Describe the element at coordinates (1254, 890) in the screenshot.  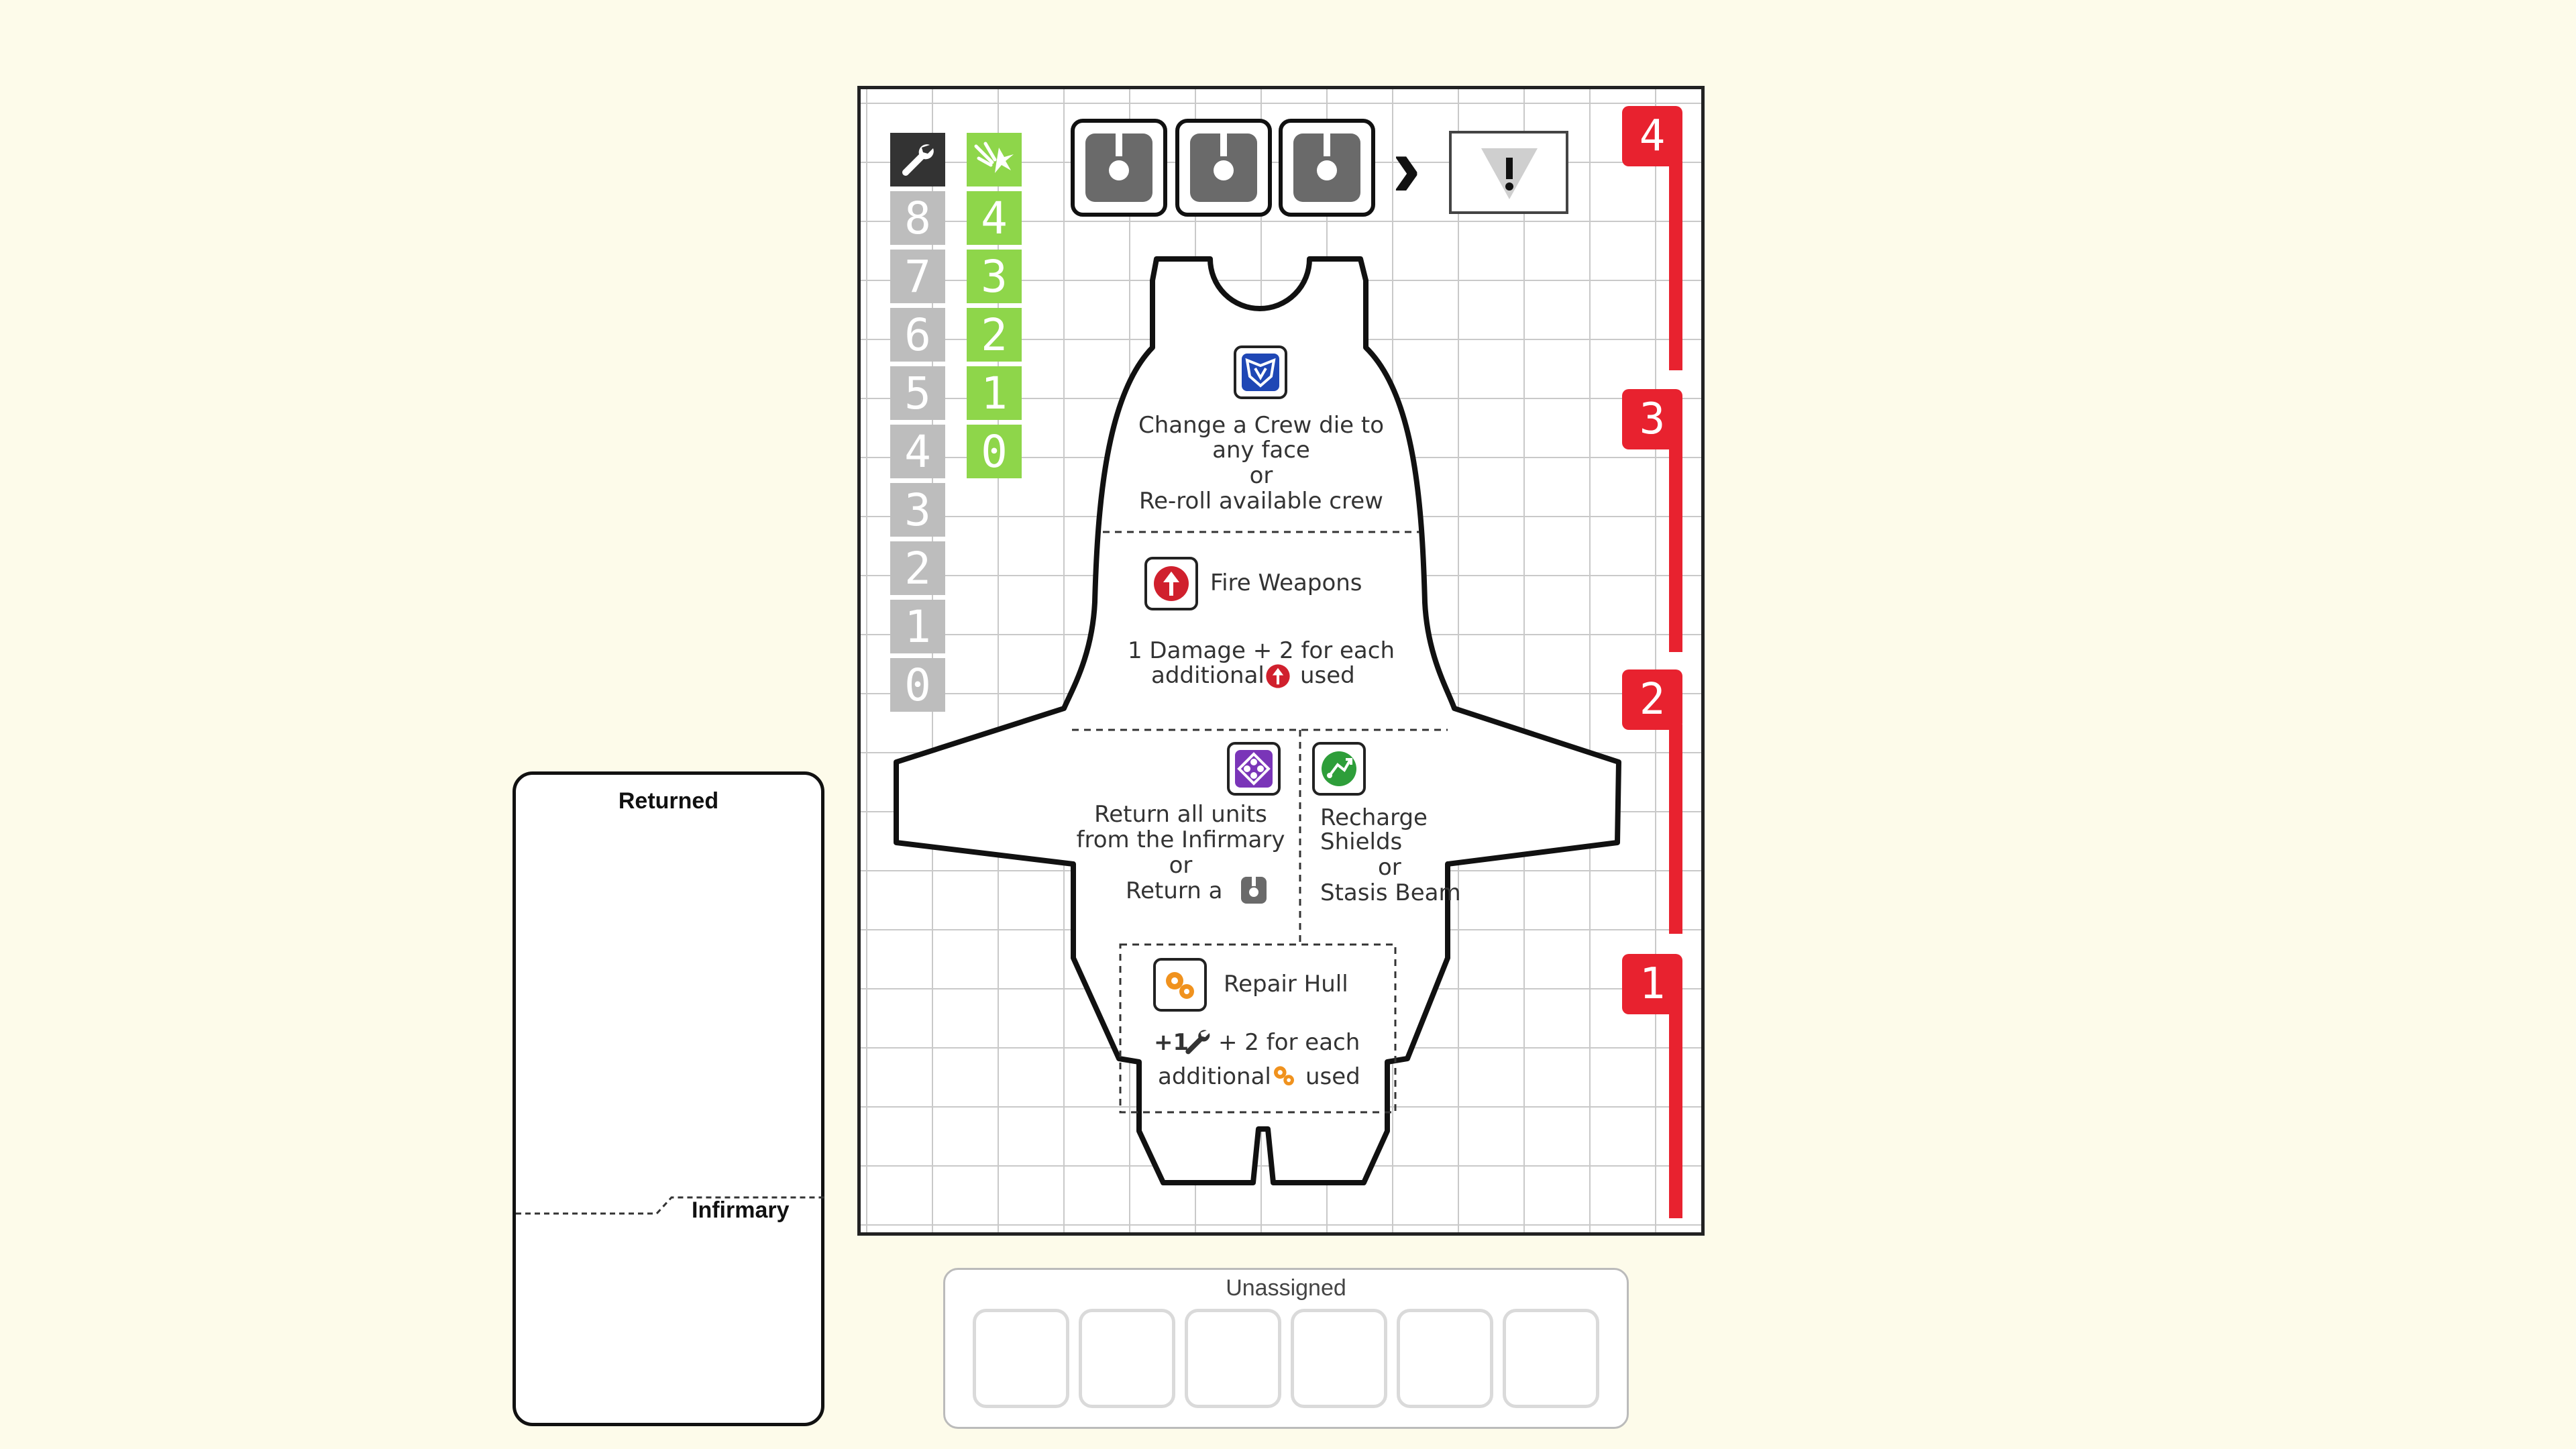
I see `crew-die-icon` at that location.